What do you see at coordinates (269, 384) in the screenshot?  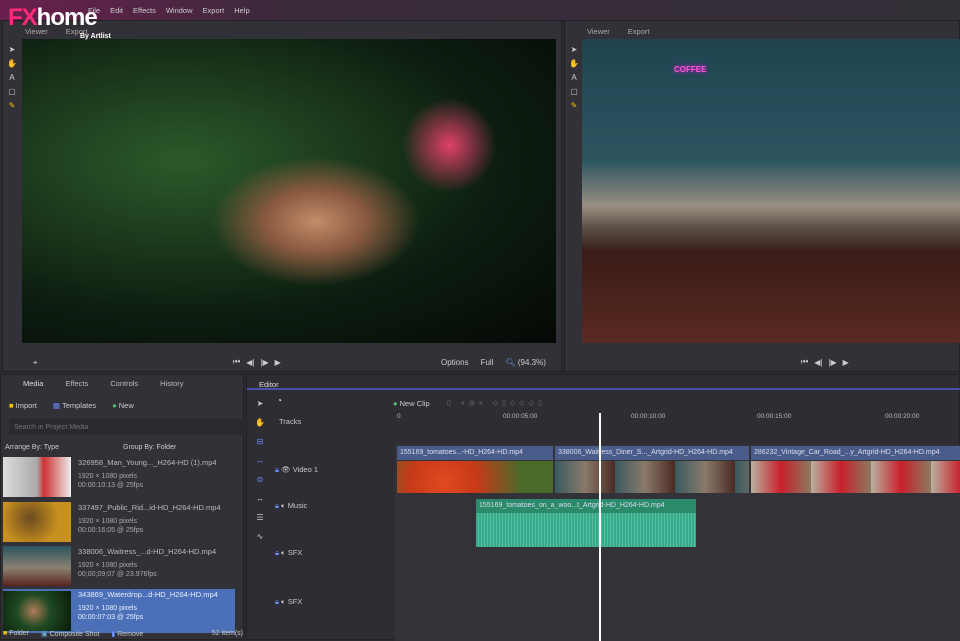 I see `tab-editor: Editor` at bounding box center [269, 384].